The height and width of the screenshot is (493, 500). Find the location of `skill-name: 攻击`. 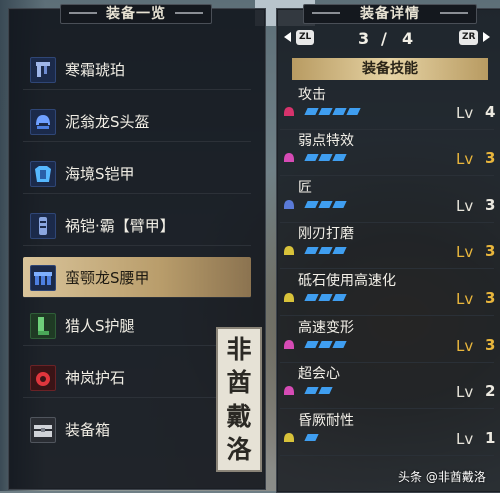

skill-name: 攻击 is located at coordinates (312, 95).